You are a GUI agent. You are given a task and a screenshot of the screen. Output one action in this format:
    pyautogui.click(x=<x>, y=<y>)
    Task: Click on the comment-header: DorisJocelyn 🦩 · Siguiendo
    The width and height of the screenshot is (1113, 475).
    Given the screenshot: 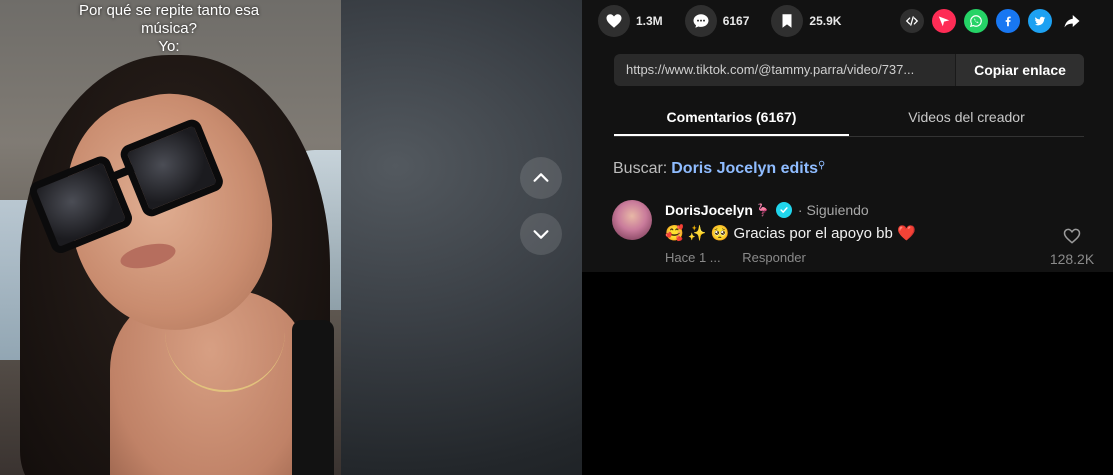 What is the action you would take?
    pyautogui.click(x=767, y=210)
    